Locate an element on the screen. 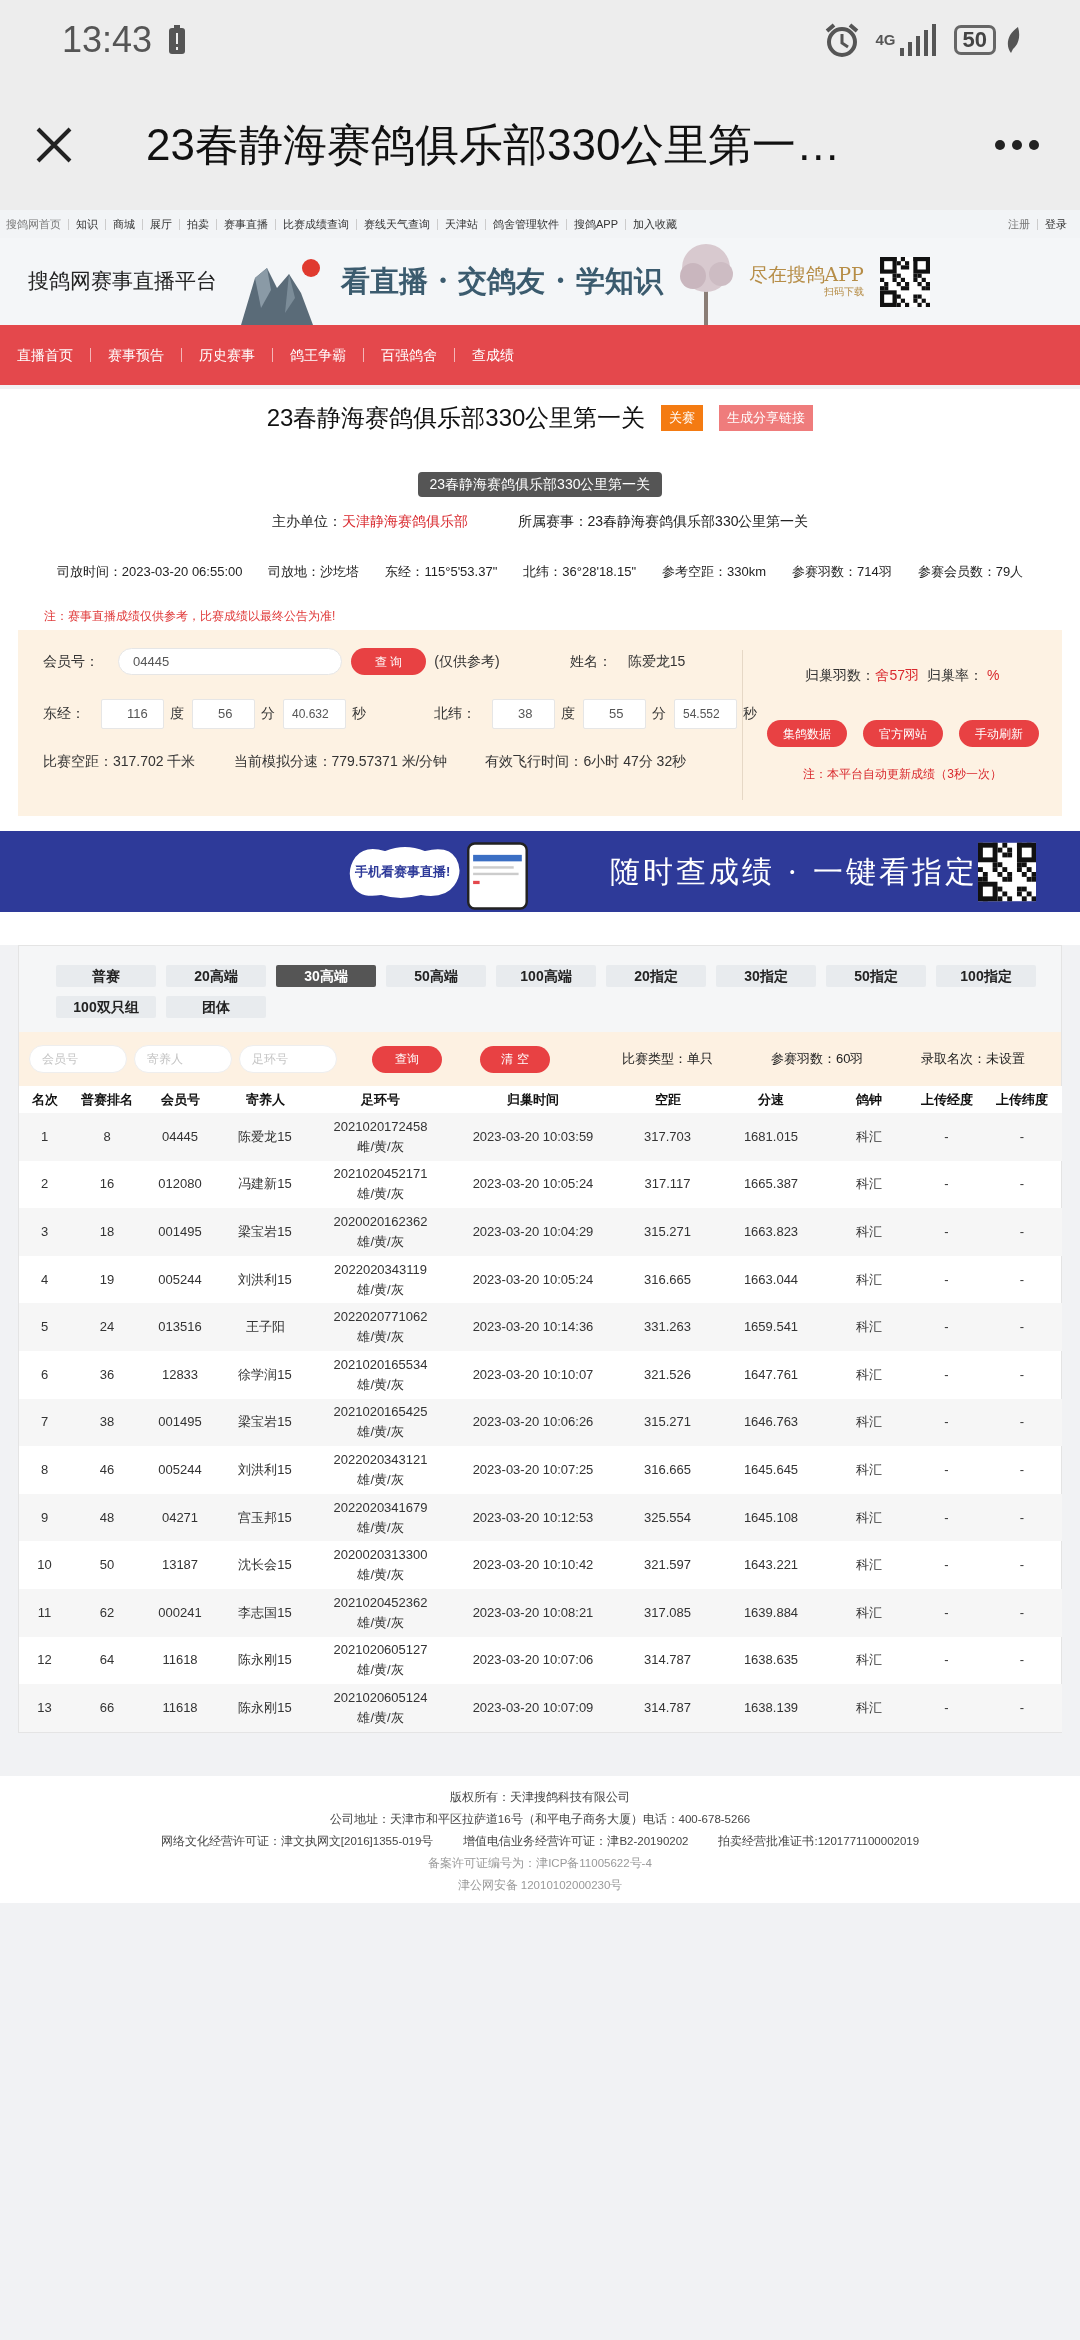 This screenshot has width=1080, height=2340. stat-text: 比赛空距：317.702 千米 is located at coordinates (119, 761).